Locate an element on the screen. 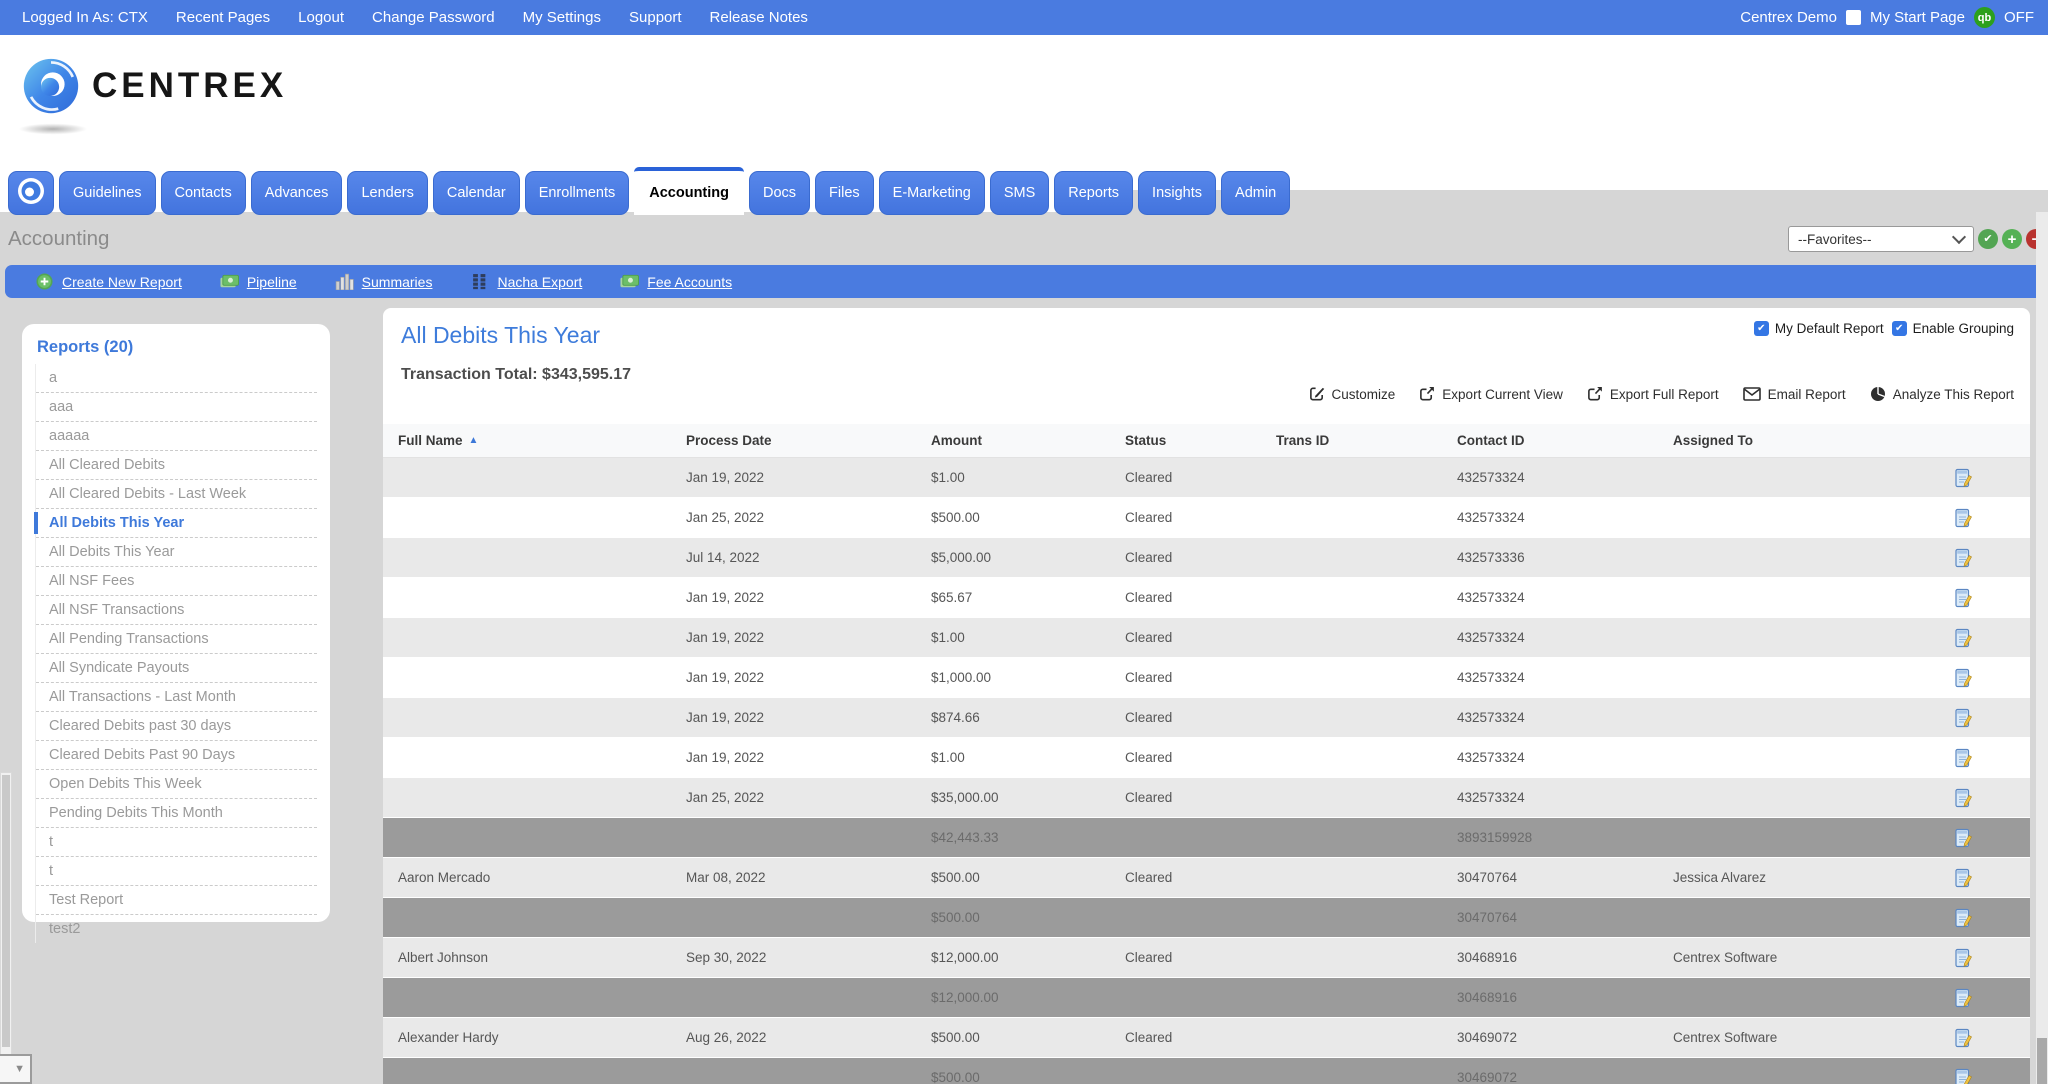 The height and width of the screenshot is (1084, 2048). enable-grouping-checkbox: ✔ Enable Grouping is located at coordinates (1952, 328).